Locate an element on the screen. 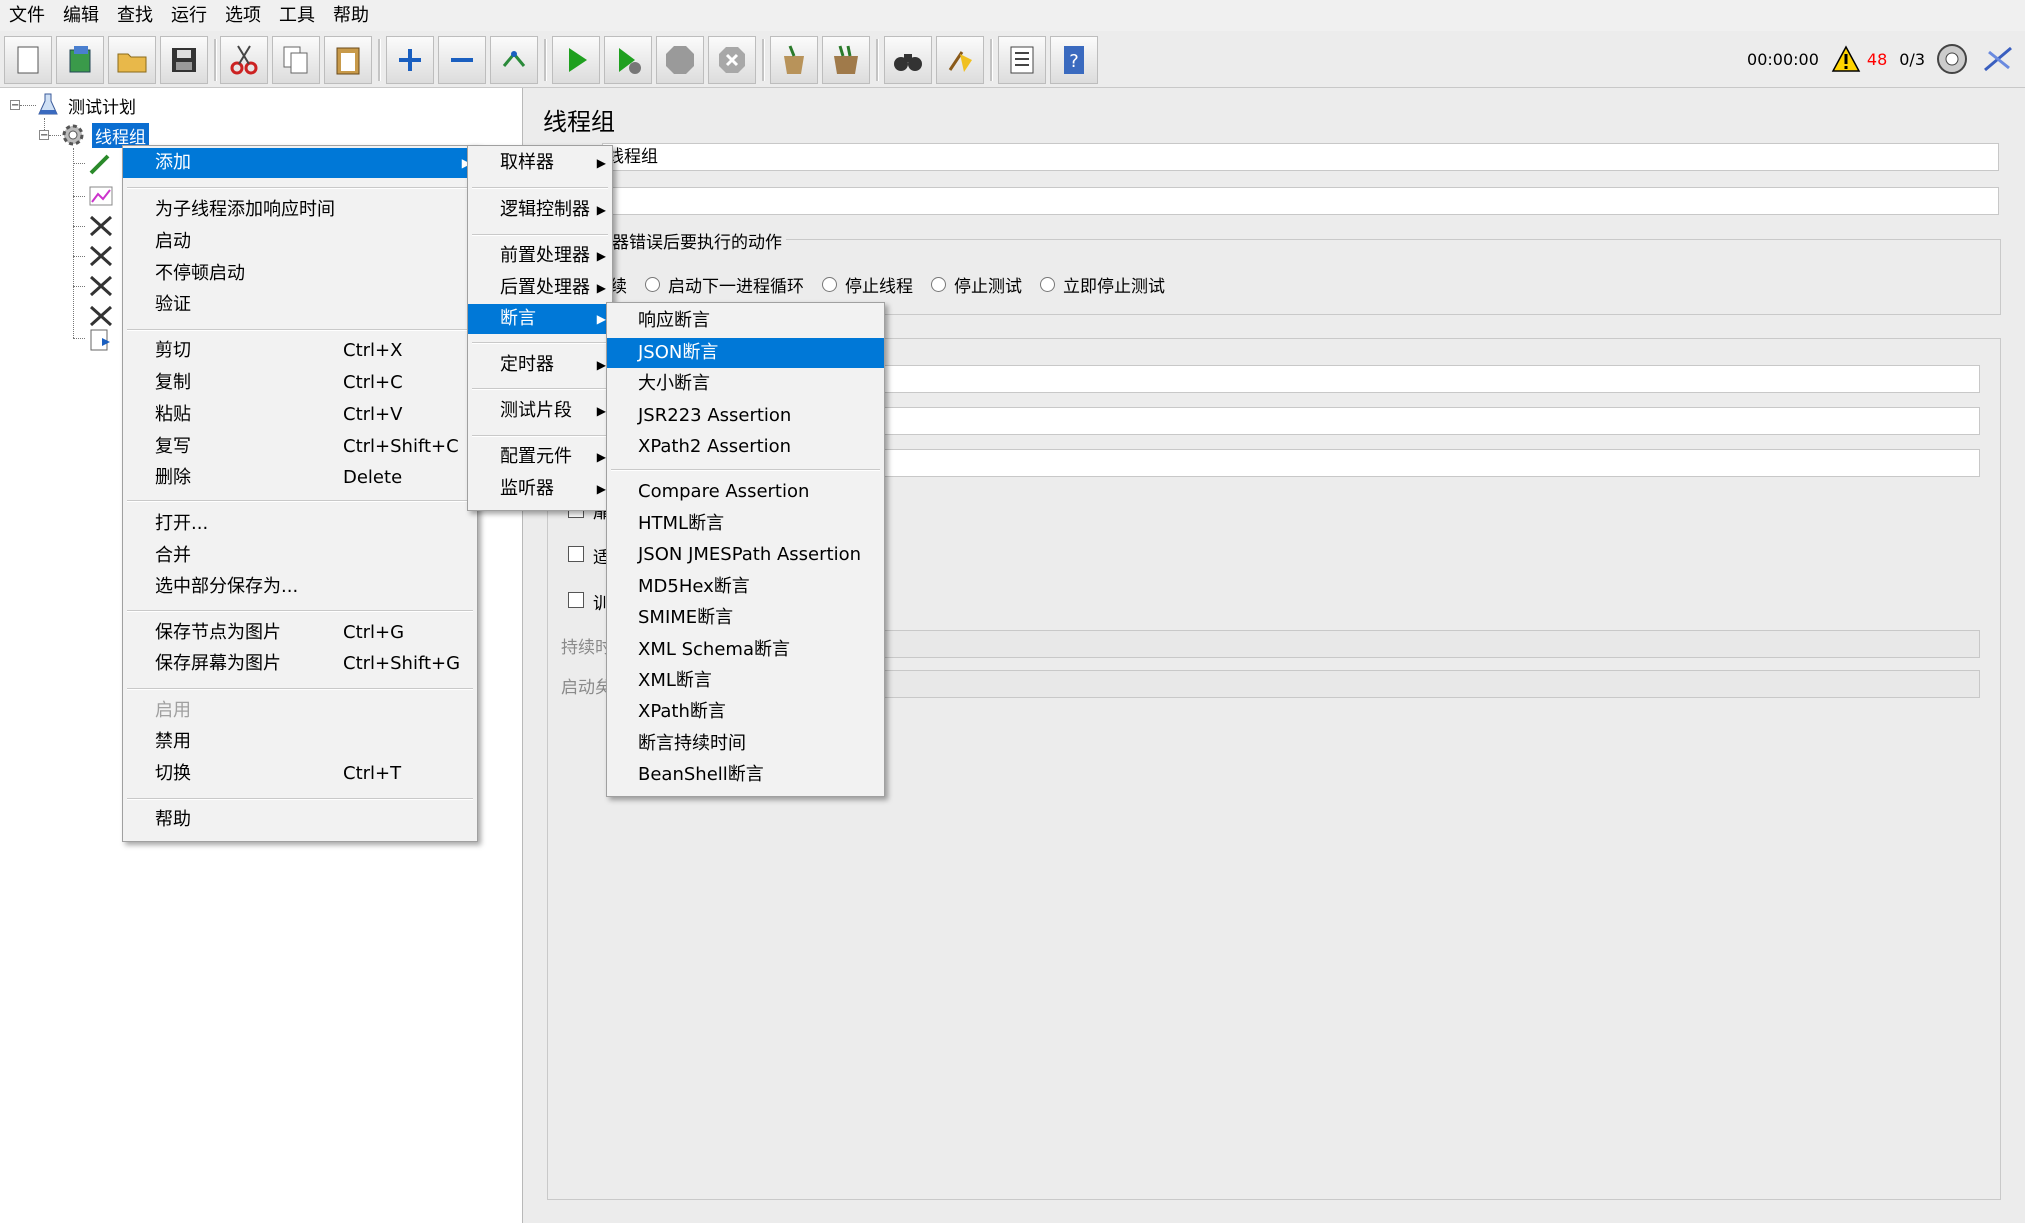 This screenshot has height=1223, width=2025. menu-file: 文件 is located at coordinates (27, 15).